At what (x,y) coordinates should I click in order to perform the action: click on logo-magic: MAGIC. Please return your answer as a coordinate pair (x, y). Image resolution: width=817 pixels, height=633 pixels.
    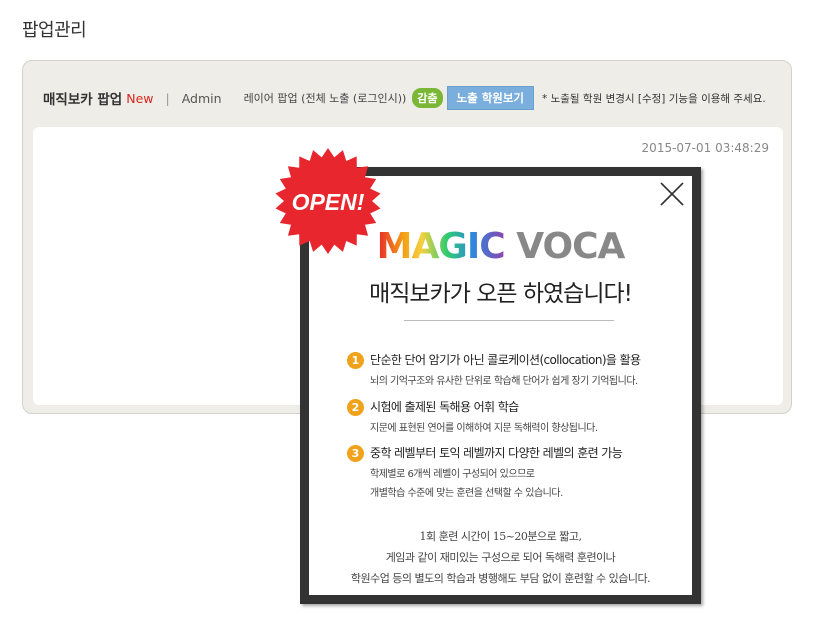
    Looking at the image, I should click on (441, 246).